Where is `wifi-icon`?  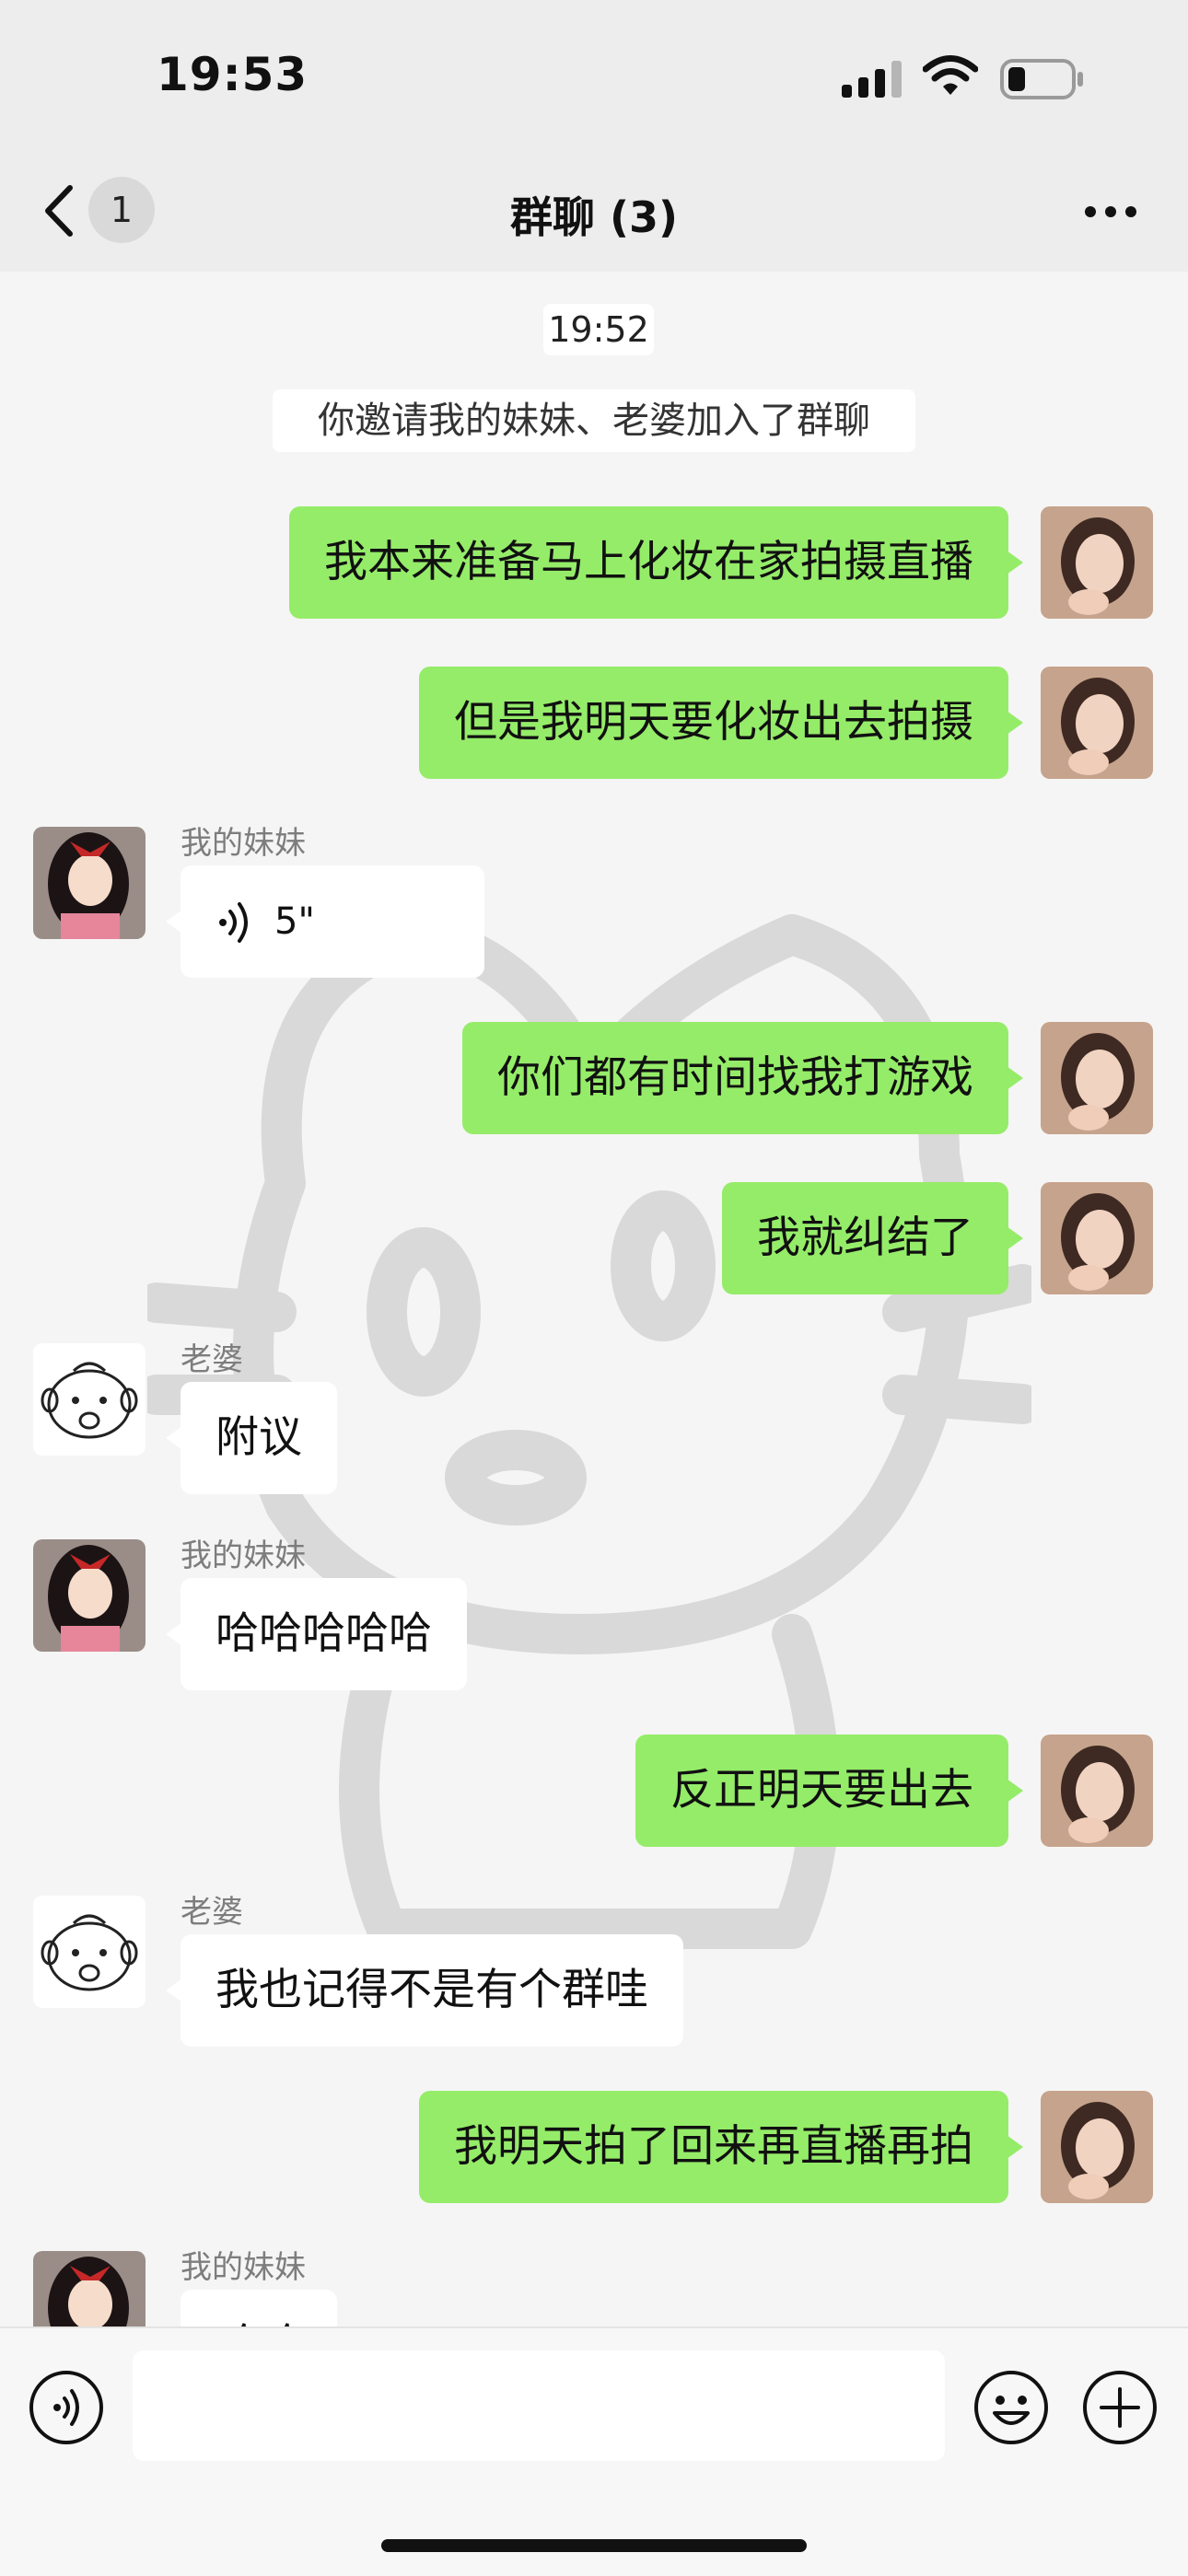
wifi-icon is located at coordinates (951, 75).